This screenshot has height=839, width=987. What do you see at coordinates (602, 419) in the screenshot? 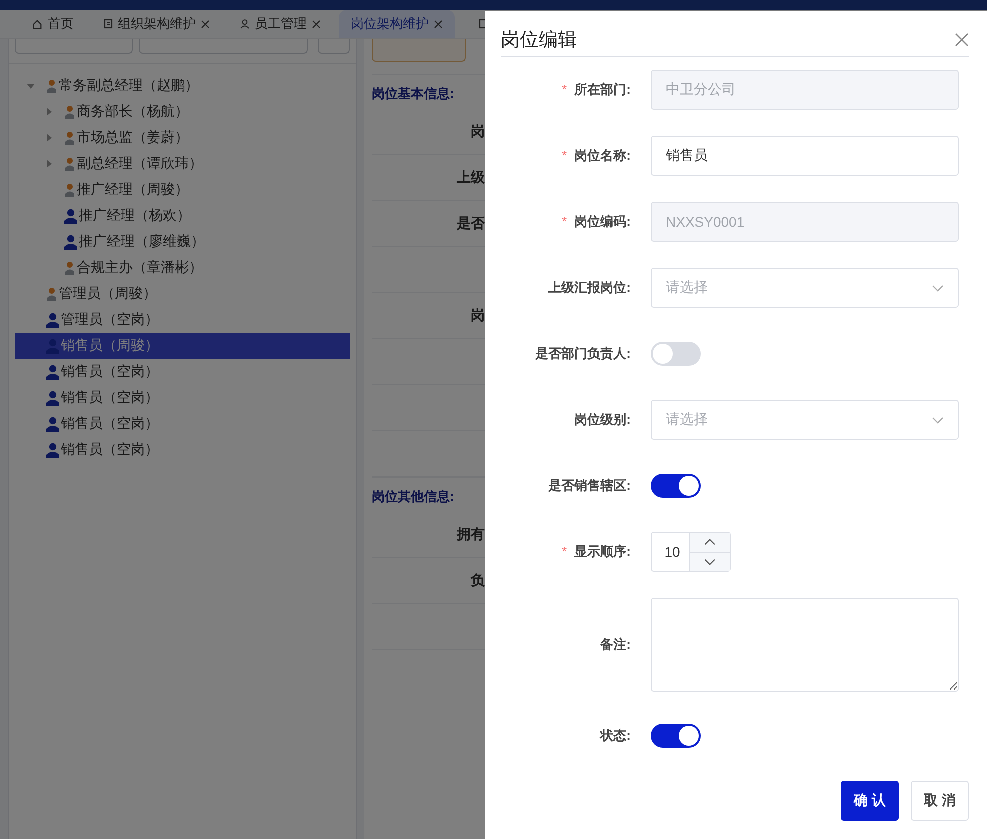
I see `field-label: 岗位级别:` at bounding box center [602, 419].